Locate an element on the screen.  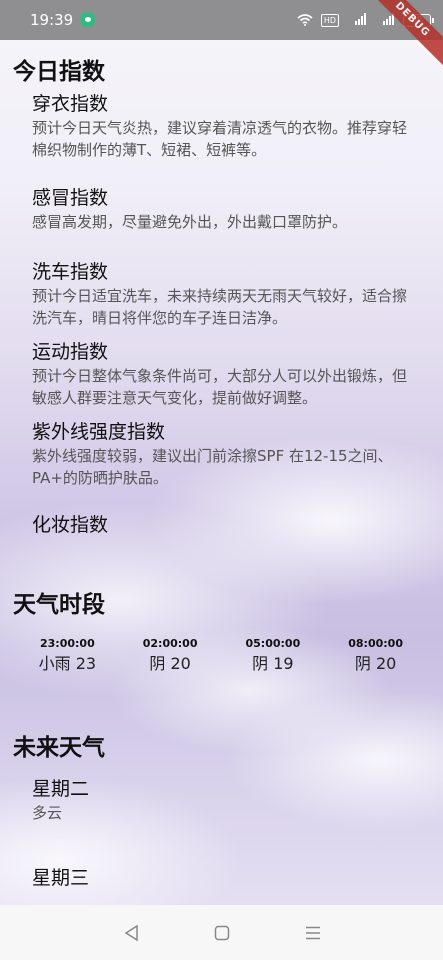
menu-icon is located at coordinates (313, 933).